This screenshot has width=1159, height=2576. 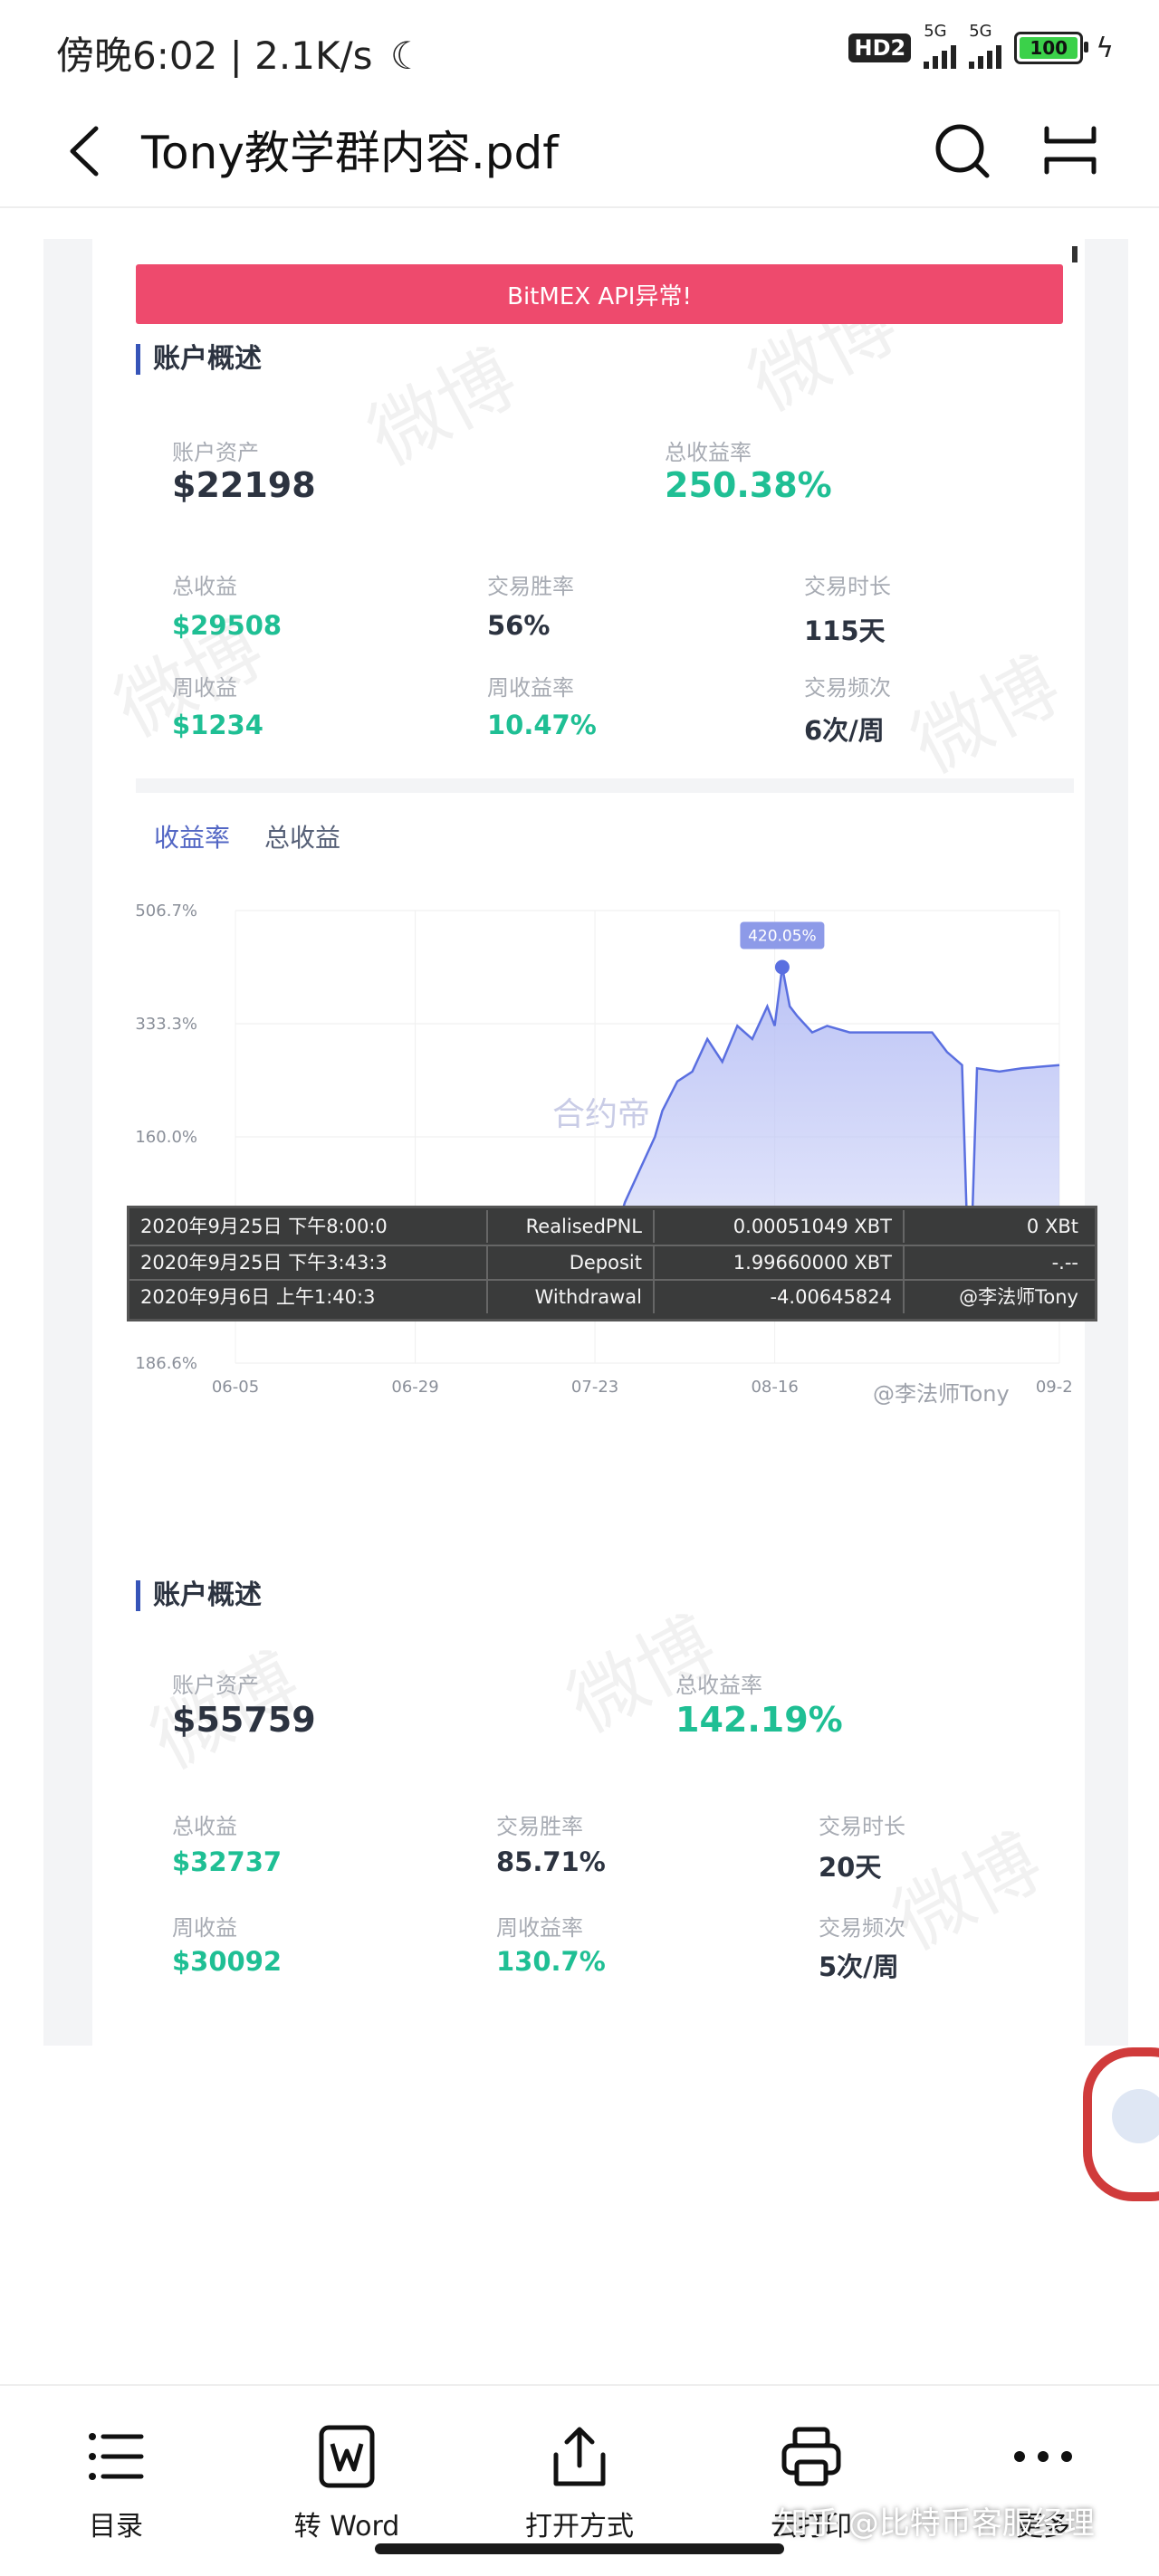 I want to click on page-title: Tony教学群内容.pdf, so click(x=350, y=153).